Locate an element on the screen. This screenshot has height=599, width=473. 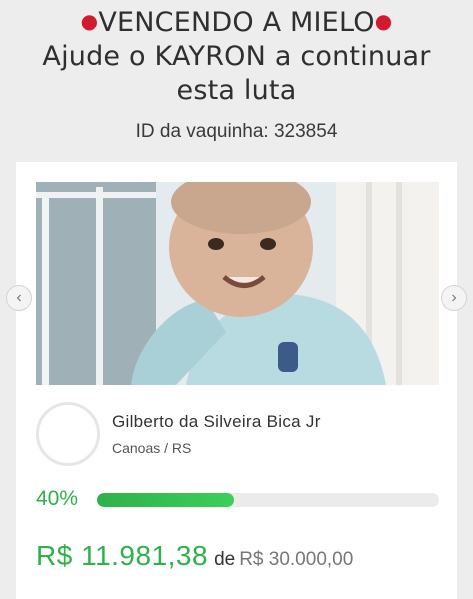
title-line-2: Ajude o KAYRON a continuar is located at coordinates (236, 56).